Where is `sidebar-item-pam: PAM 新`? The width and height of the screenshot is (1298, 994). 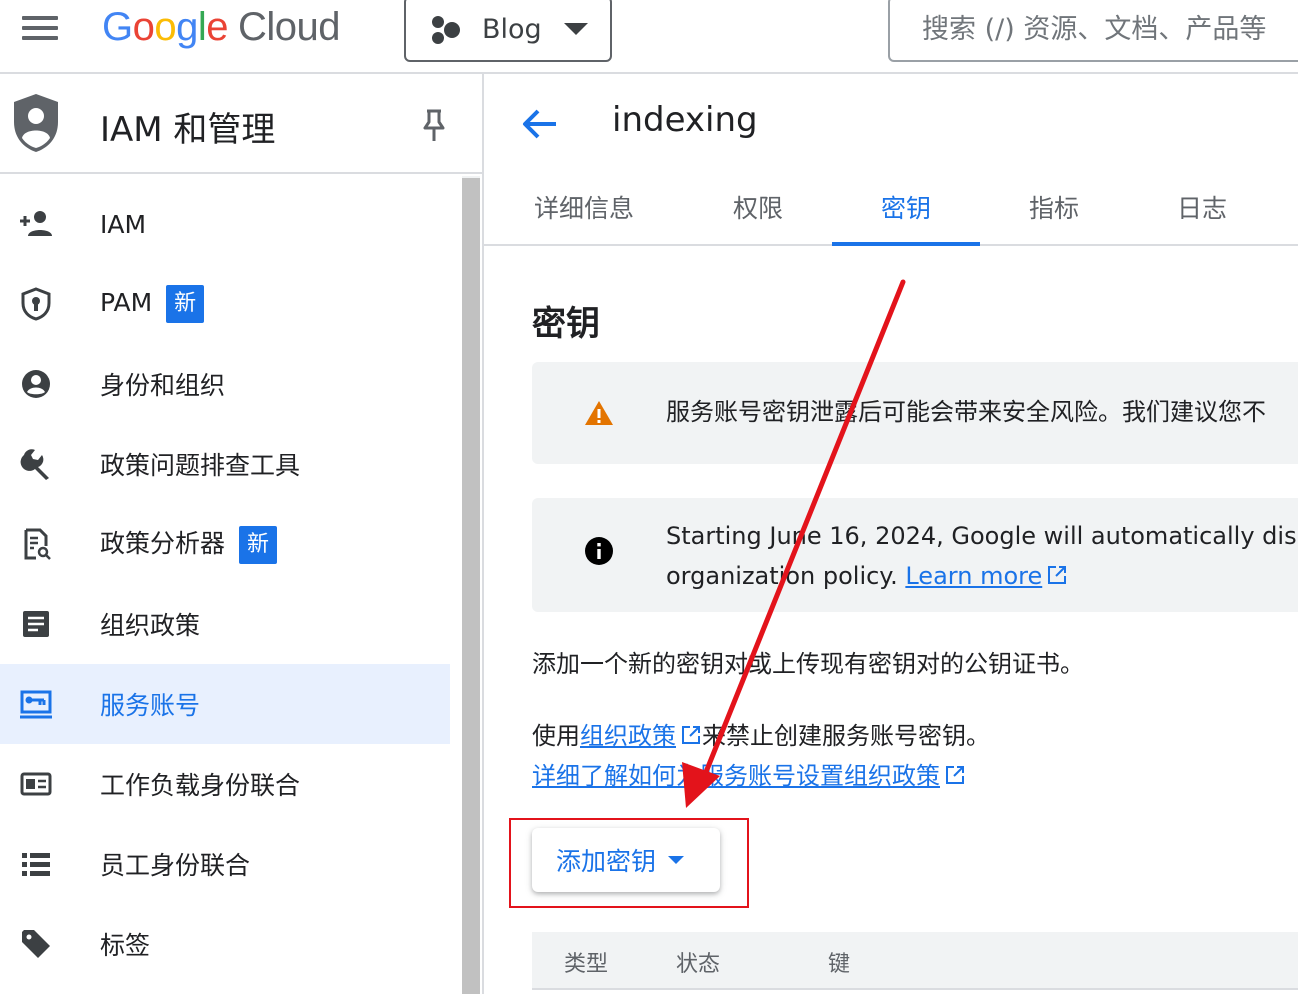
sidebar-item-pam: PAM 新 is located at coordinates (225, 304).